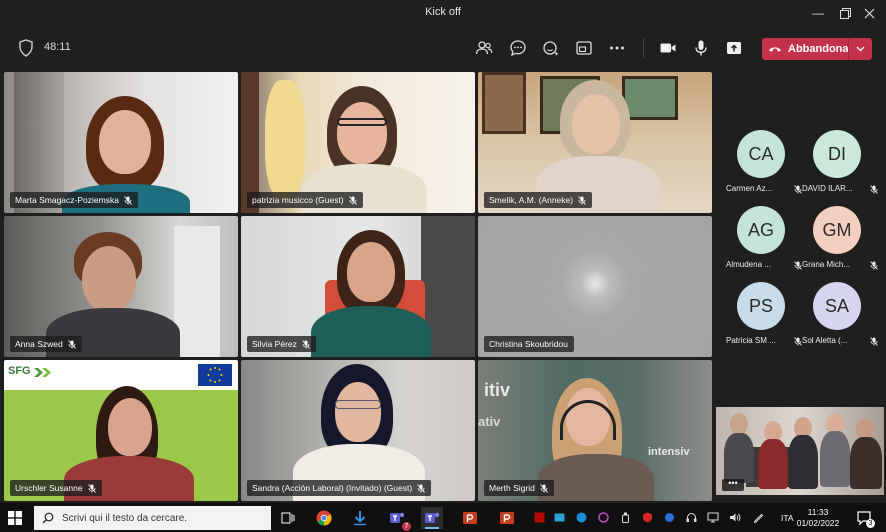 The width and height of the screenshot is (886, 532). I want to click on avatar: DI, so click(837, 154).